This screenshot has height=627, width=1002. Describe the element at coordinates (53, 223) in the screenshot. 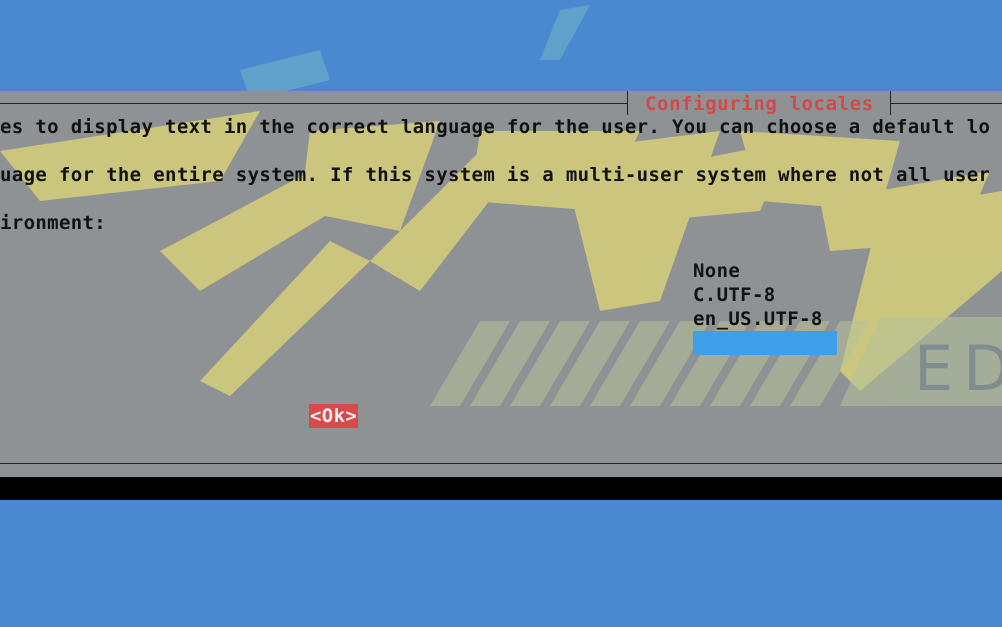

I see `description-line-3: ironment:` at that location.